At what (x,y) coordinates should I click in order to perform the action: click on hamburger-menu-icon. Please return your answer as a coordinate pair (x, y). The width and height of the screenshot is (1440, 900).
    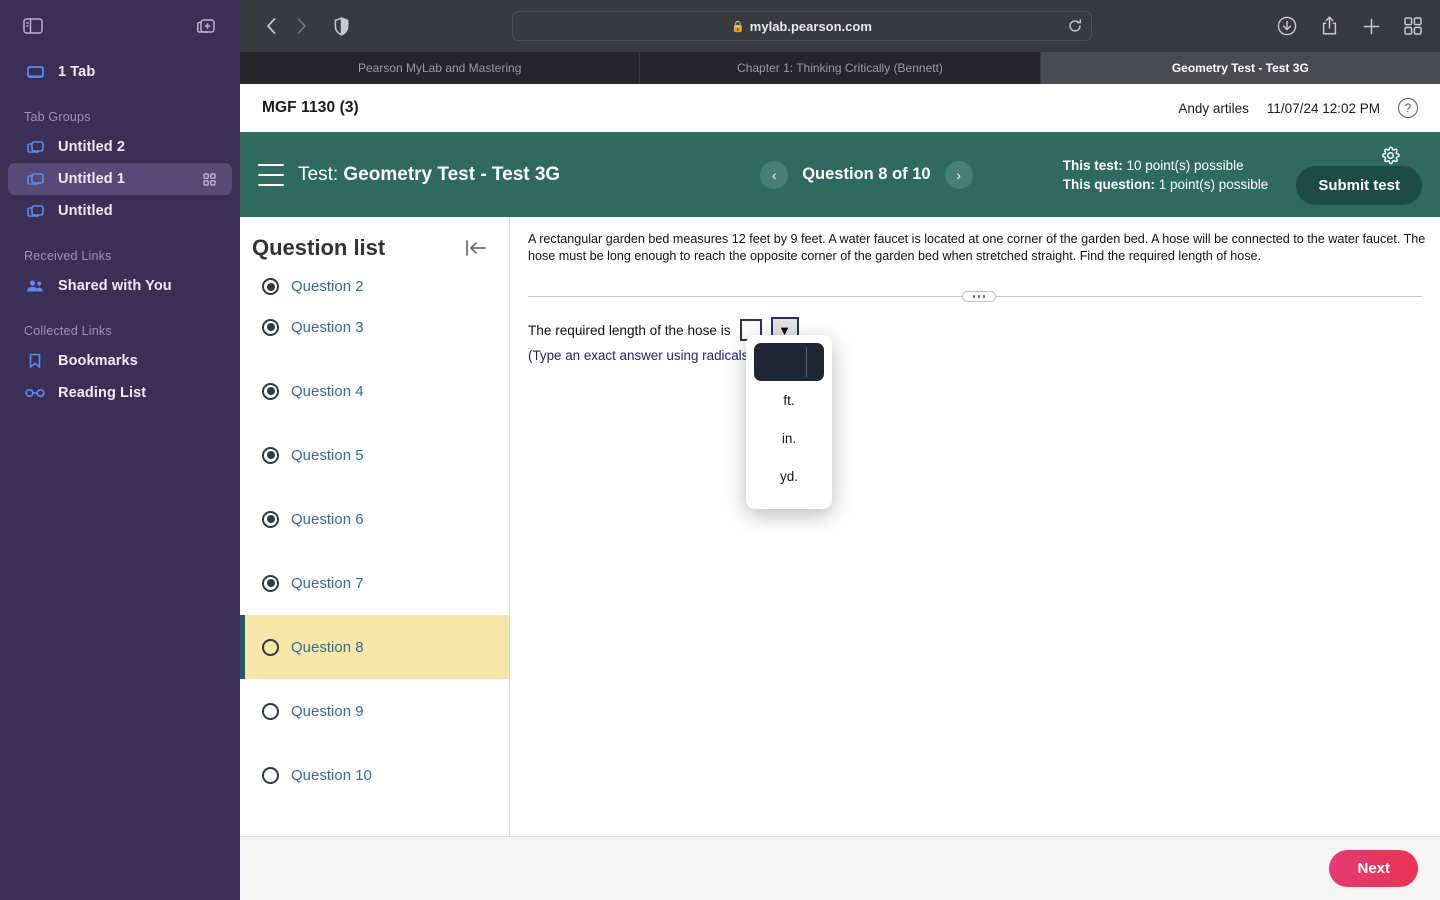
    Looking at the image, I should click on (271, 174).